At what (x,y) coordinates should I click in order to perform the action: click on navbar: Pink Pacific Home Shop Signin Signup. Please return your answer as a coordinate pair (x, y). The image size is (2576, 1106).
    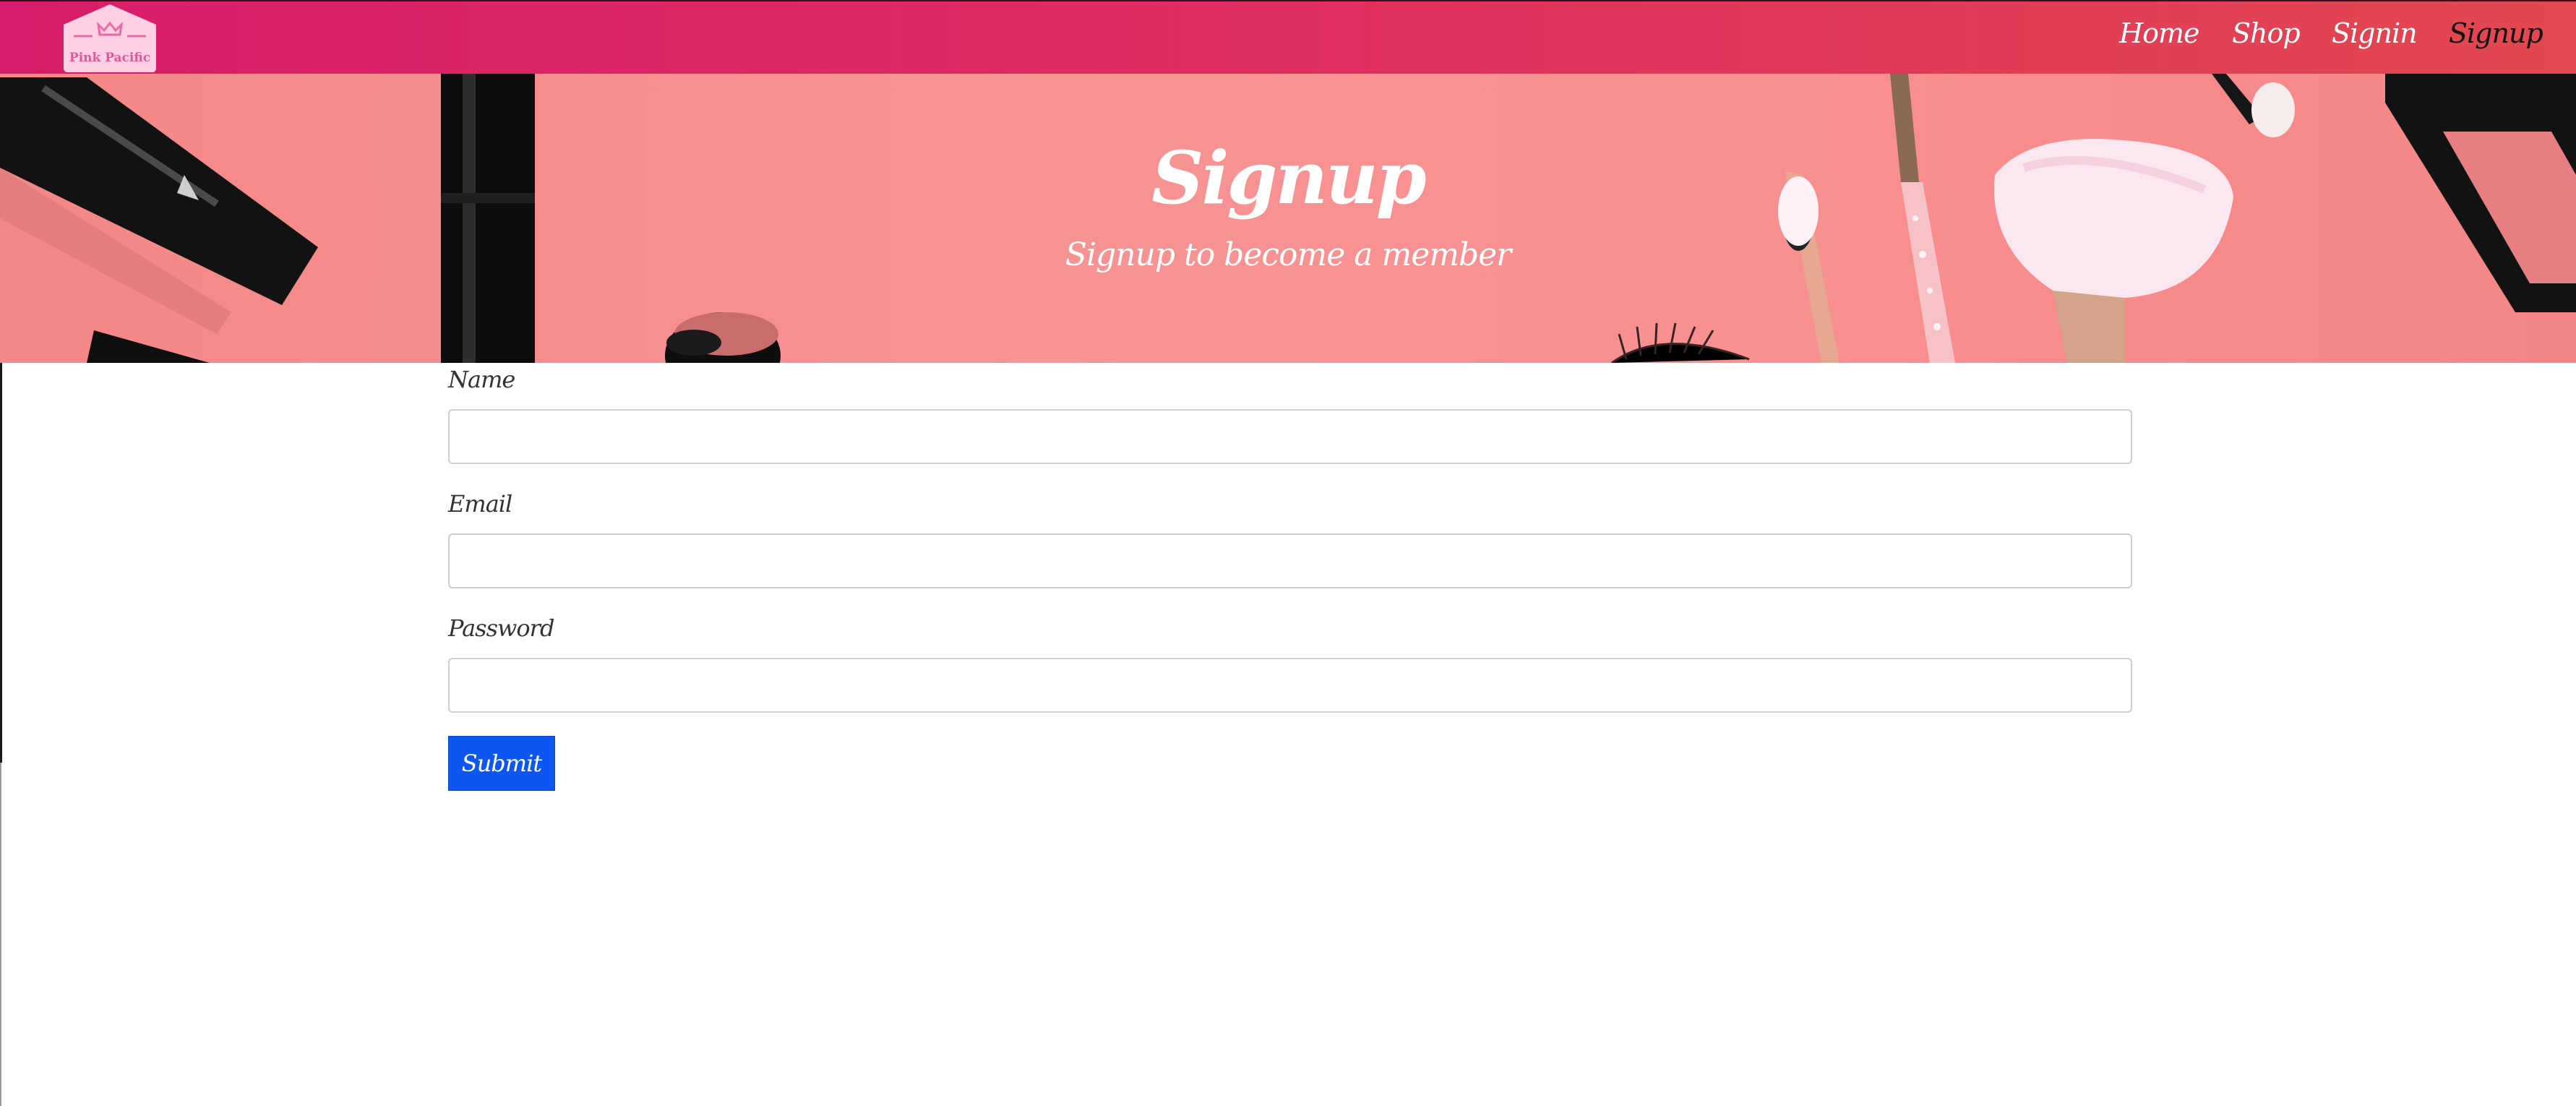
    Looking at the image, I should click on (1288, 37).